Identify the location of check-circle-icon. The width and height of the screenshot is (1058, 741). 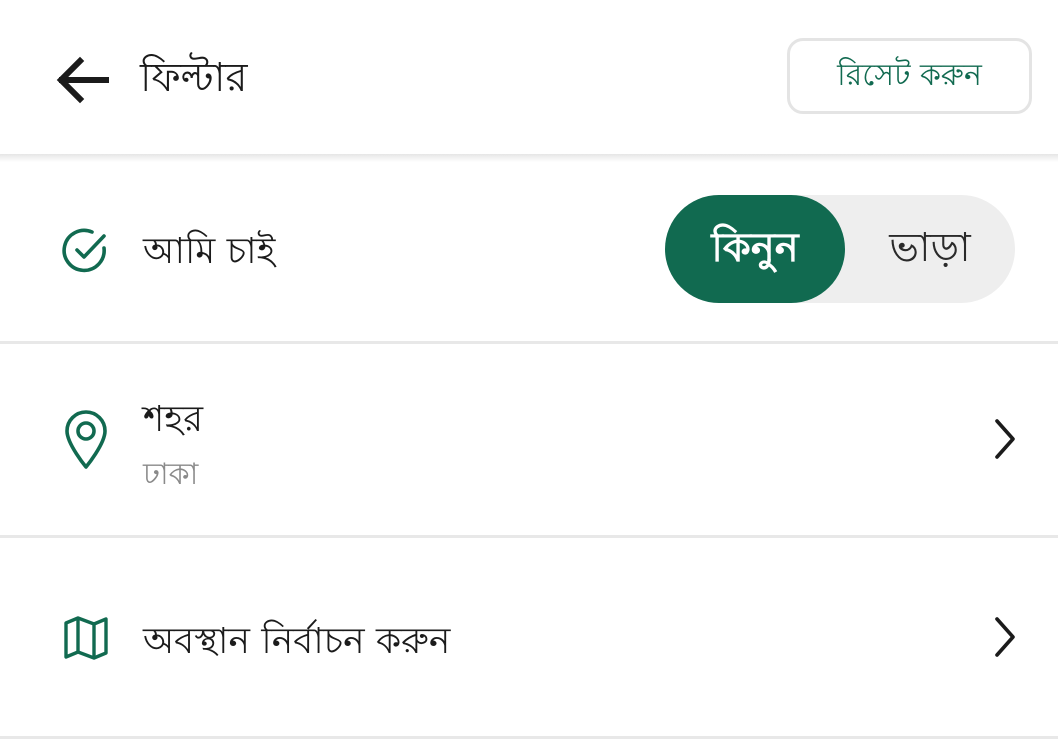
(86, 250).